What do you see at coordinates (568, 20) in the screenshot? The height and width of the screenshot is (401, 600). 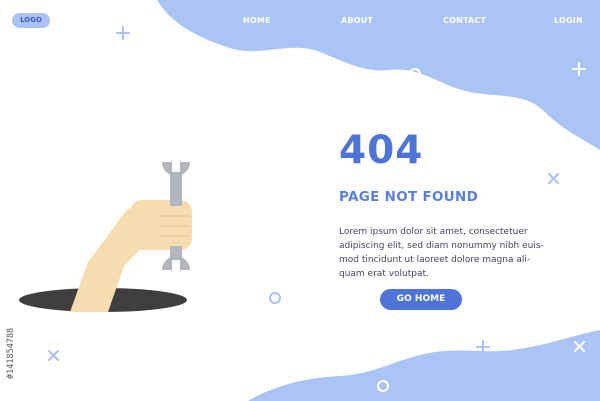 I see `nav-login: LOGIN` at bounding box center [568, 20].